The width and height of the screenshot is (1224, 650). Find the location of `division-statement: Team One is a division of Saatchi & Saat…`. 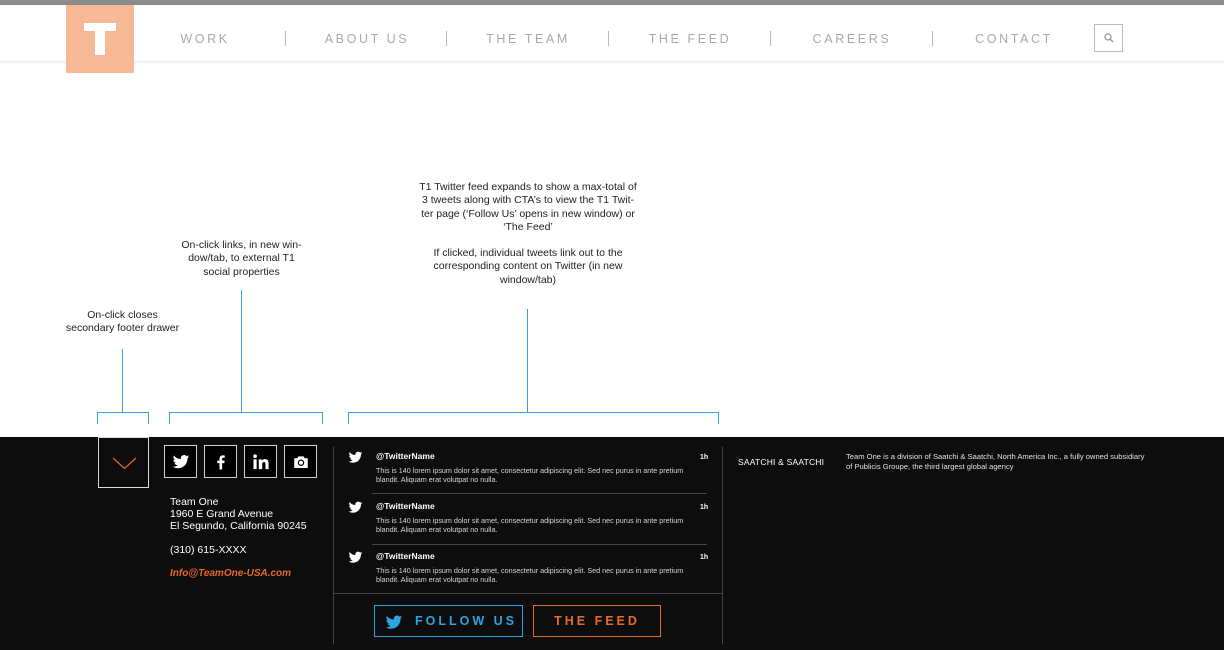

division-statement: Team One is a division of Saatchi & Saat… is located at coordinates (995, 461).